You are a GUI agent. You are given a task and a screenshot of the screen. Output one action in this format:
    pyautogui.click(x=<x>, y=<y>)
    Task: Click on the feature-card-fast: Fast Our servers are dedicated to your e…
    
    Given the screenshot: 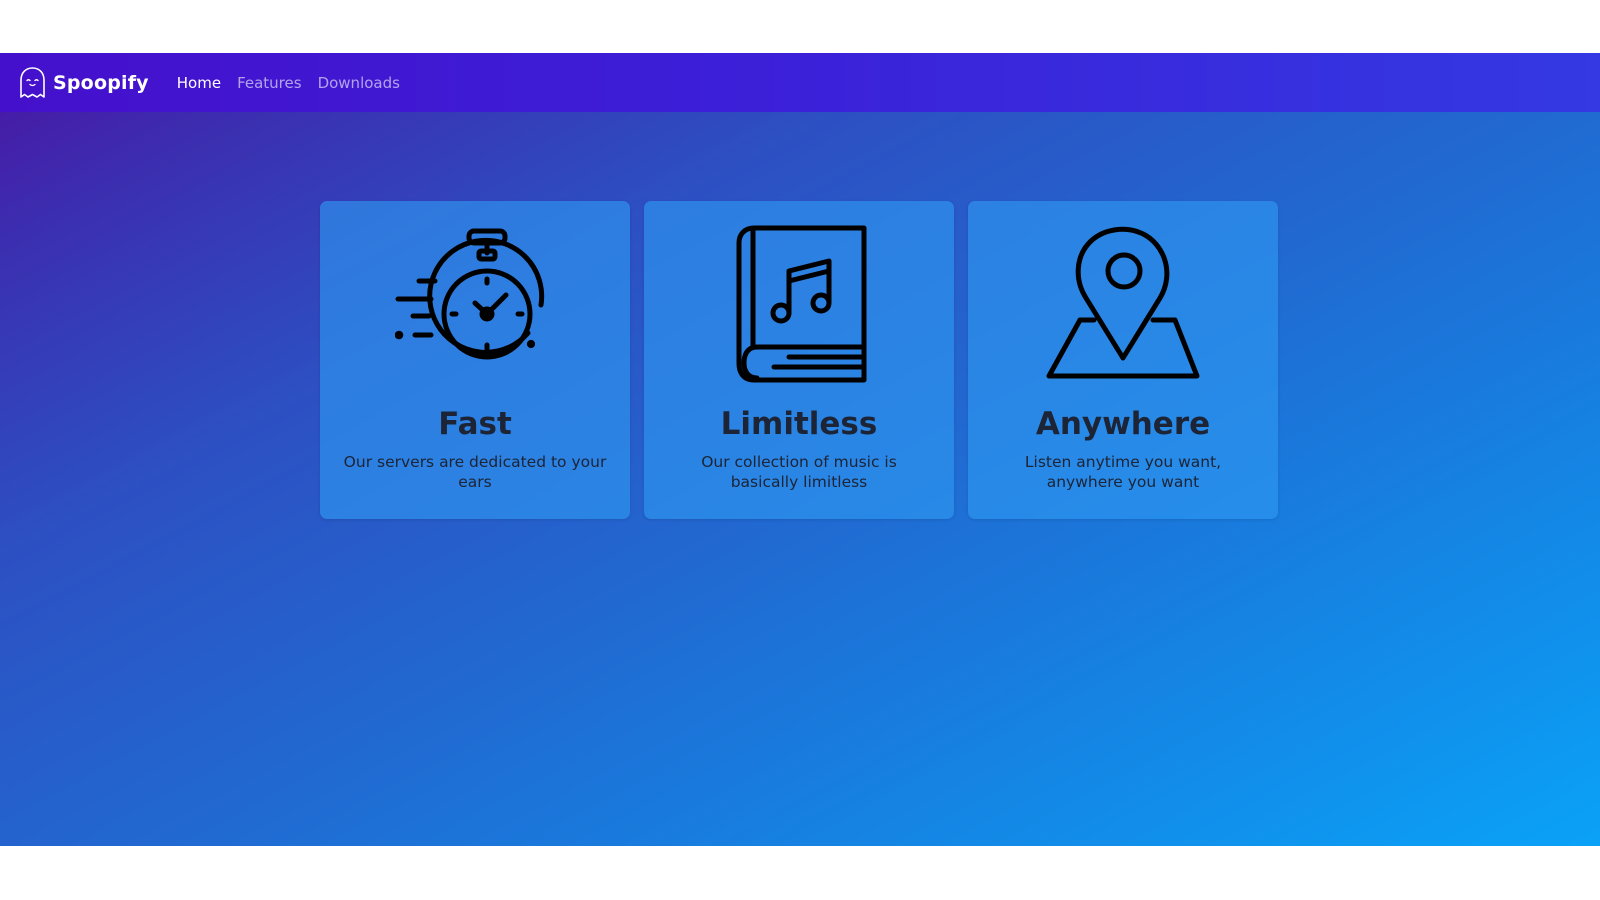 What is the action you would take?
    pyautogui.click(x=475, y=360)
    